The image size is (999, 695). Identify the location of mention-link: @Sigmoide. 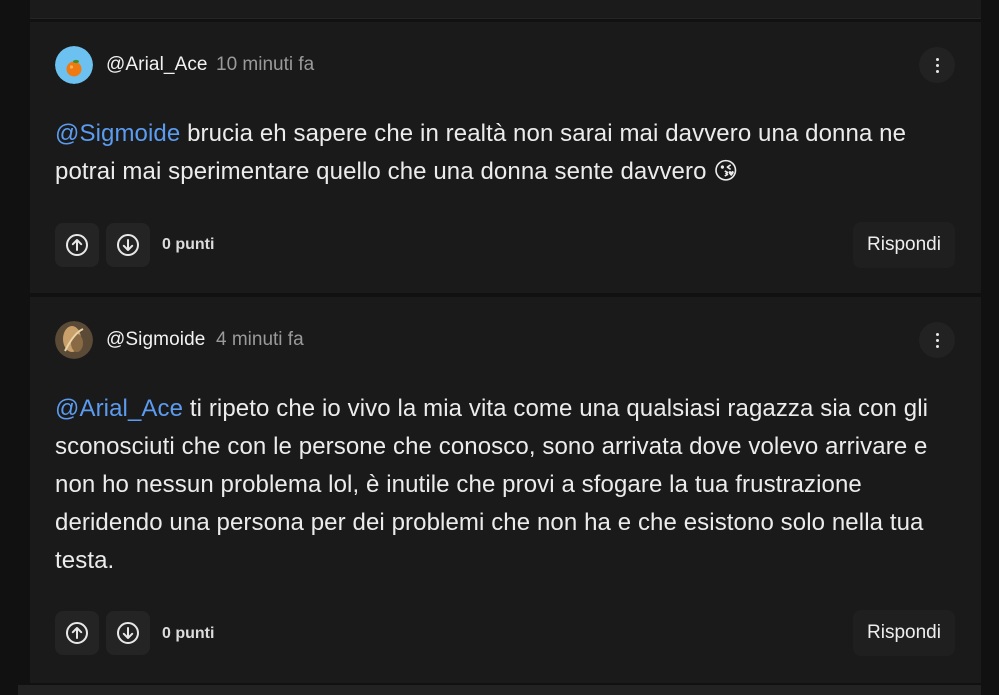
(117, 133).